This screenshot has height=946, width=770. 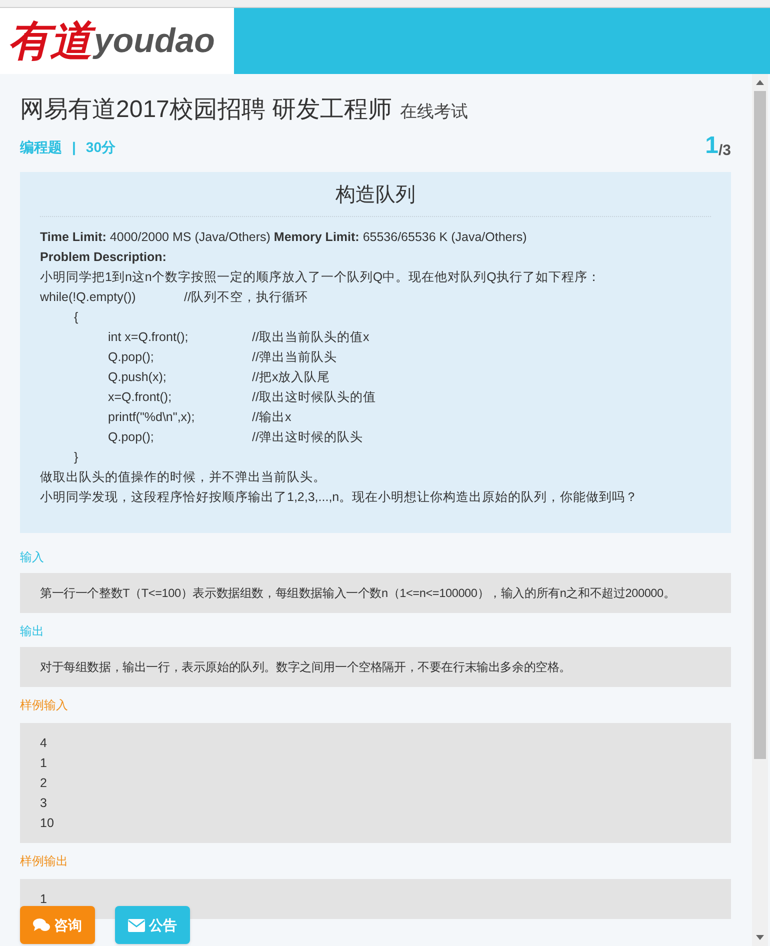 I want to click on code-text: x=Q.front();, so click(x=140, y=397).